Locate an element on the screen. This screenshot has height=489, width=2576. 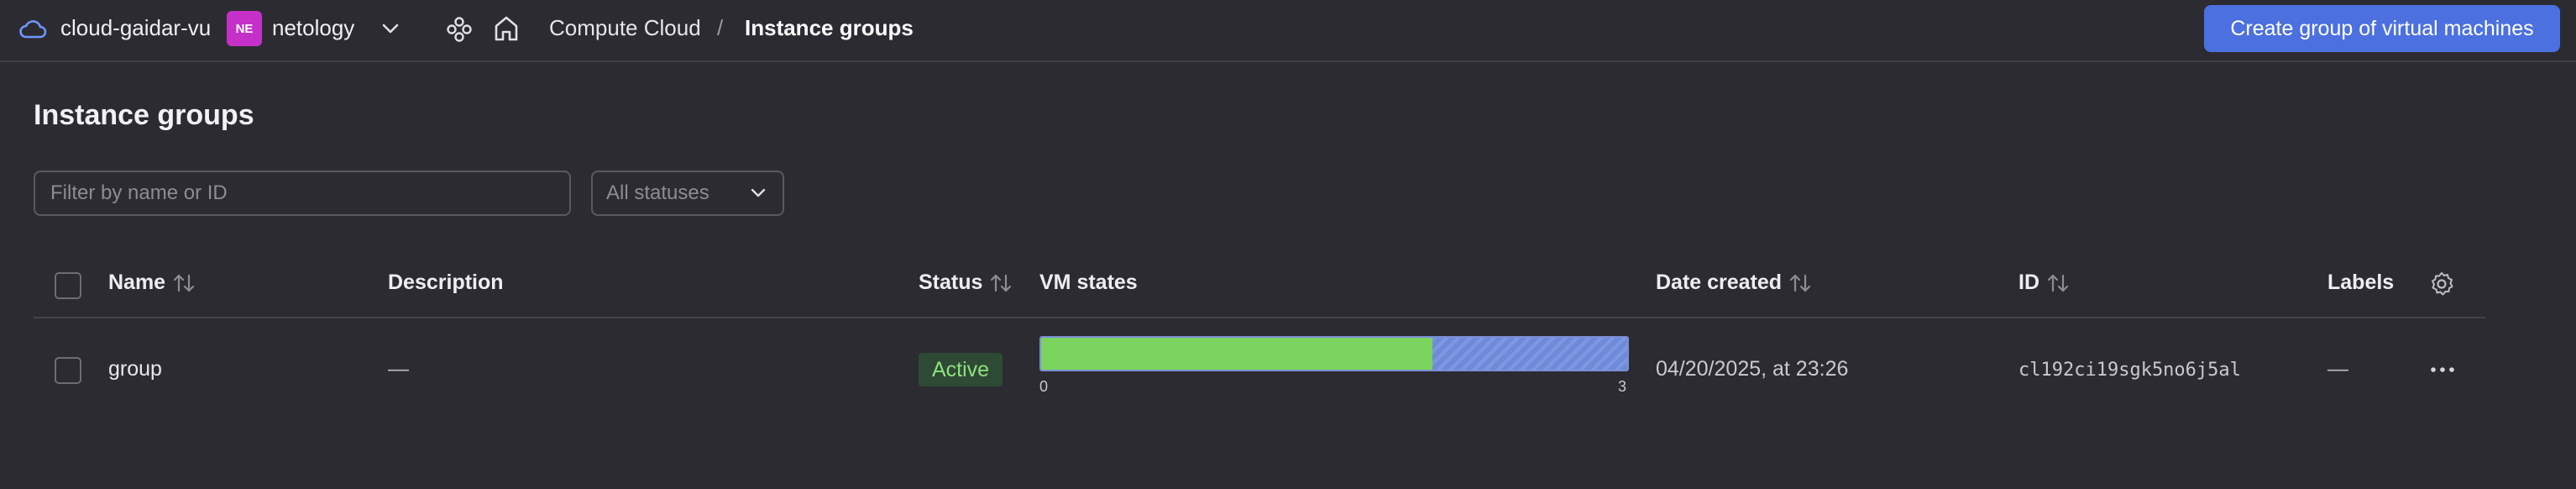
status-filter-select: All statuses is located at coordinates (687, 193).